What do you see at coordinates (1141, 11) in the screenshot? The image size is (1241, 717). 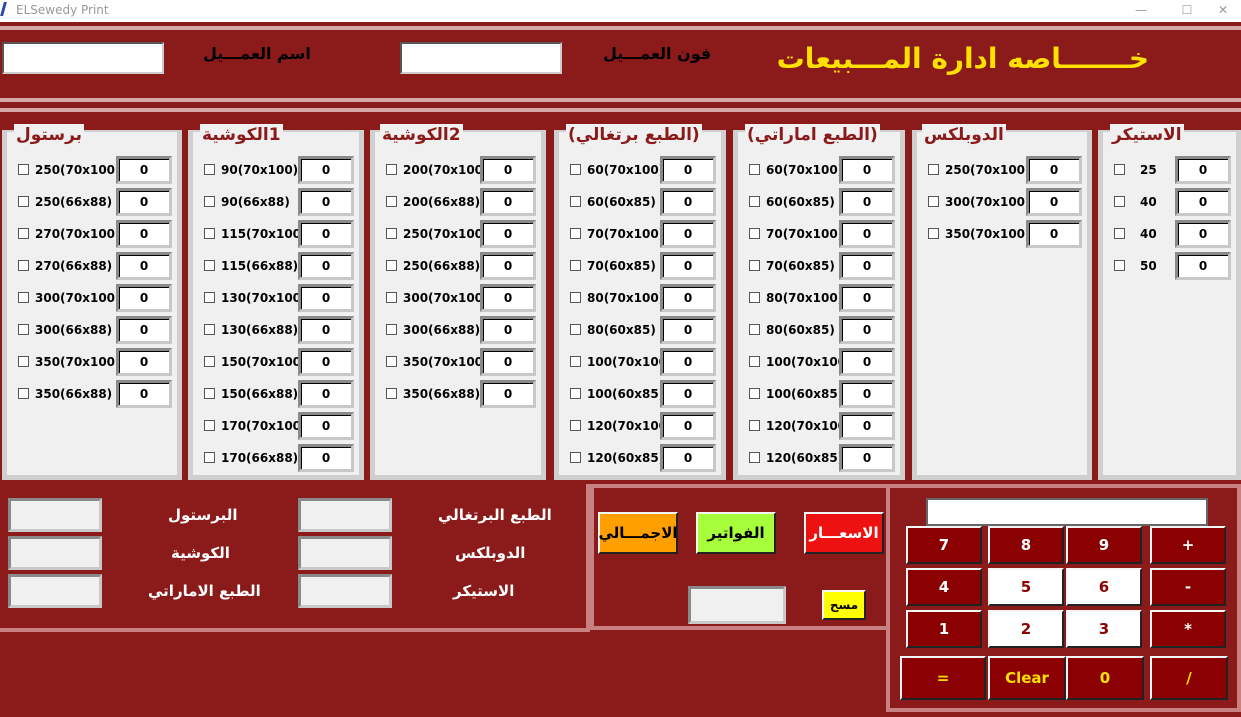 I see `minimize-button: —` at bounding box center [1141, 11].